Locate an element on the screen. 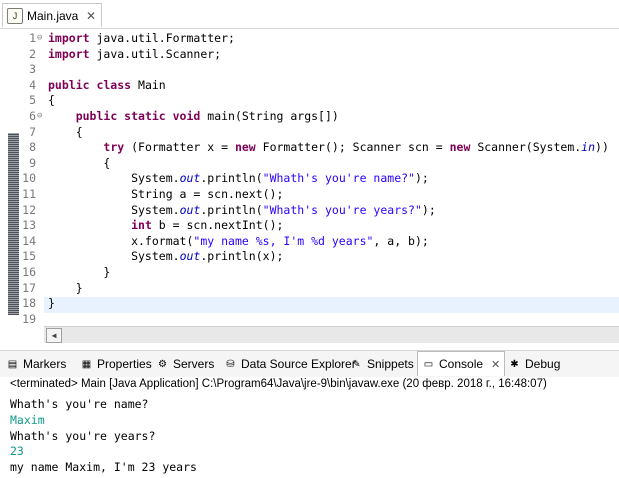  line-number: 9 is located at coordinates (32, 162).